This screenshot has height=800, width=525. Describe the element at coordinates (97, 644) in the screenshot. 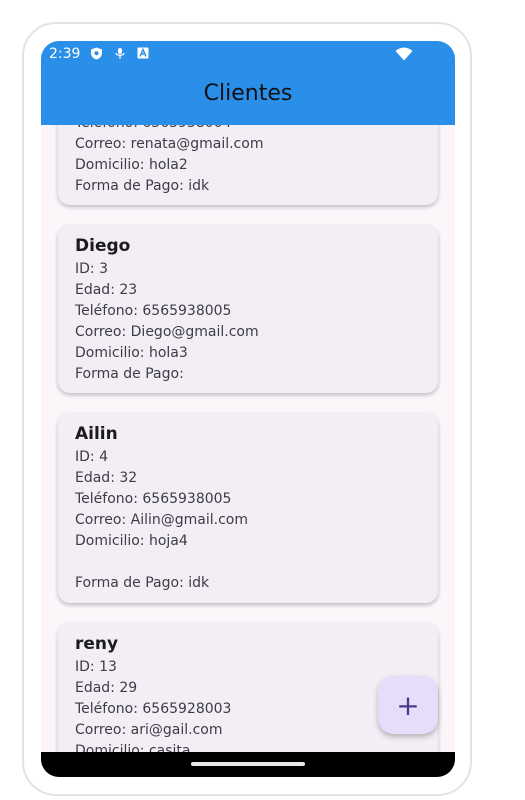

I see `client-name: reny` at that location.